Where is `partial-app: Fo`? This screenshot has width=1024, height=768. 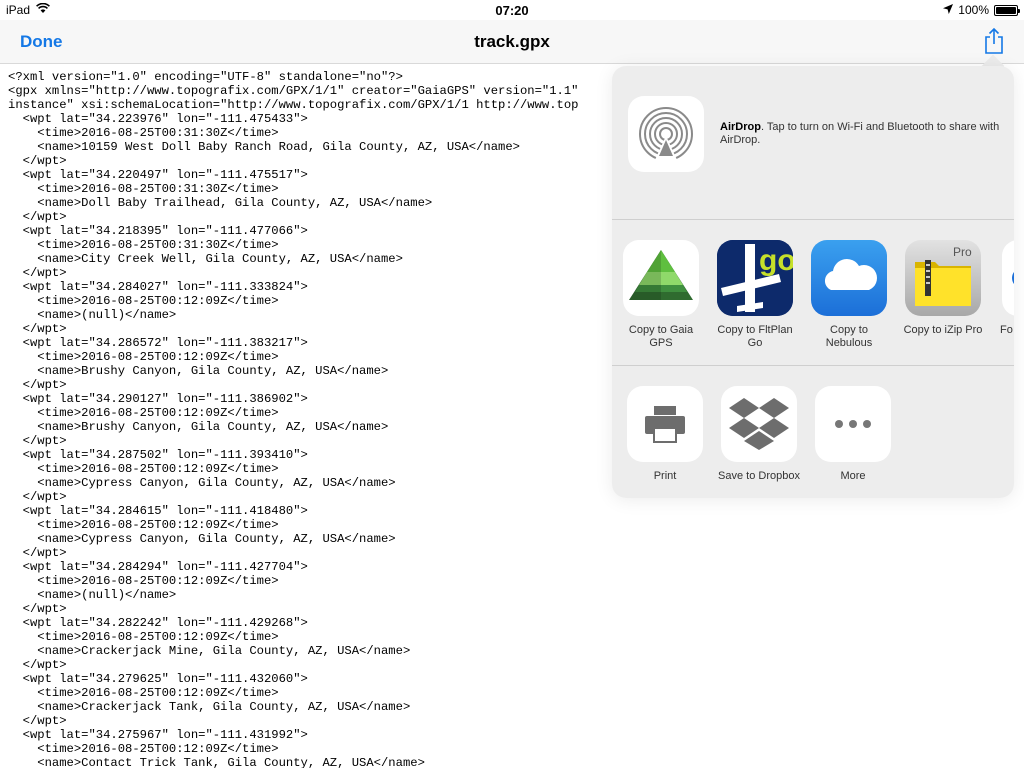
partial-app: Fo is located at coordinates (1002, 288).